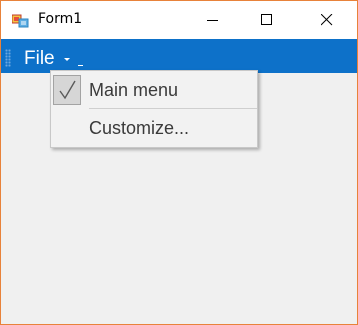 Image resolution: width=358 pixels, height=325 pixels. Describe the element at coordinates (60, 19) in the screenshot. I see `window-title: Form1` at that location.